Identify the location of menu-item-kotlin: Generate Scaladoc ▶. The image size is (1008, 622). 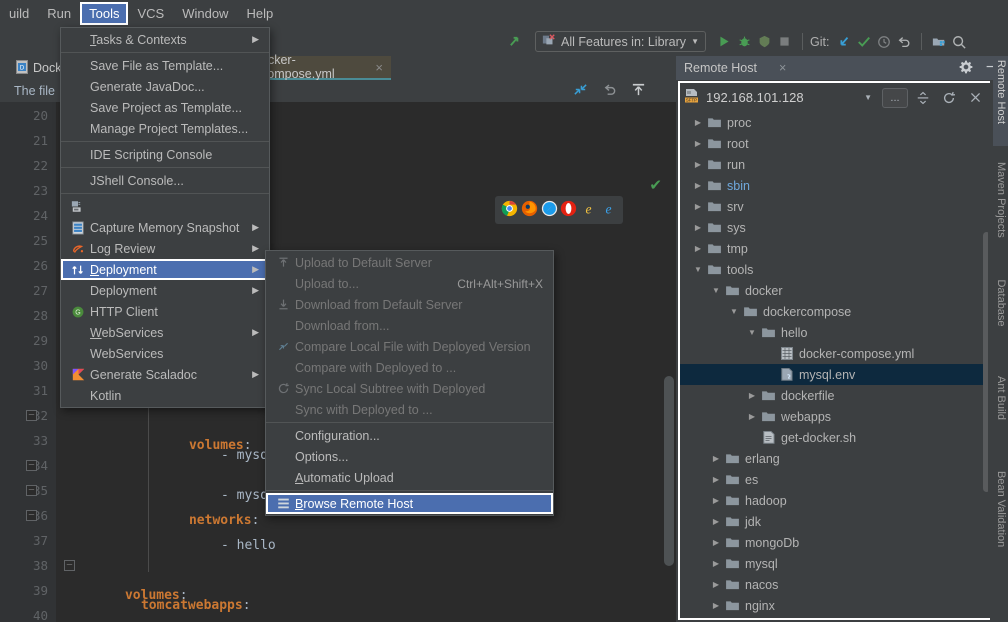
(165, 374).